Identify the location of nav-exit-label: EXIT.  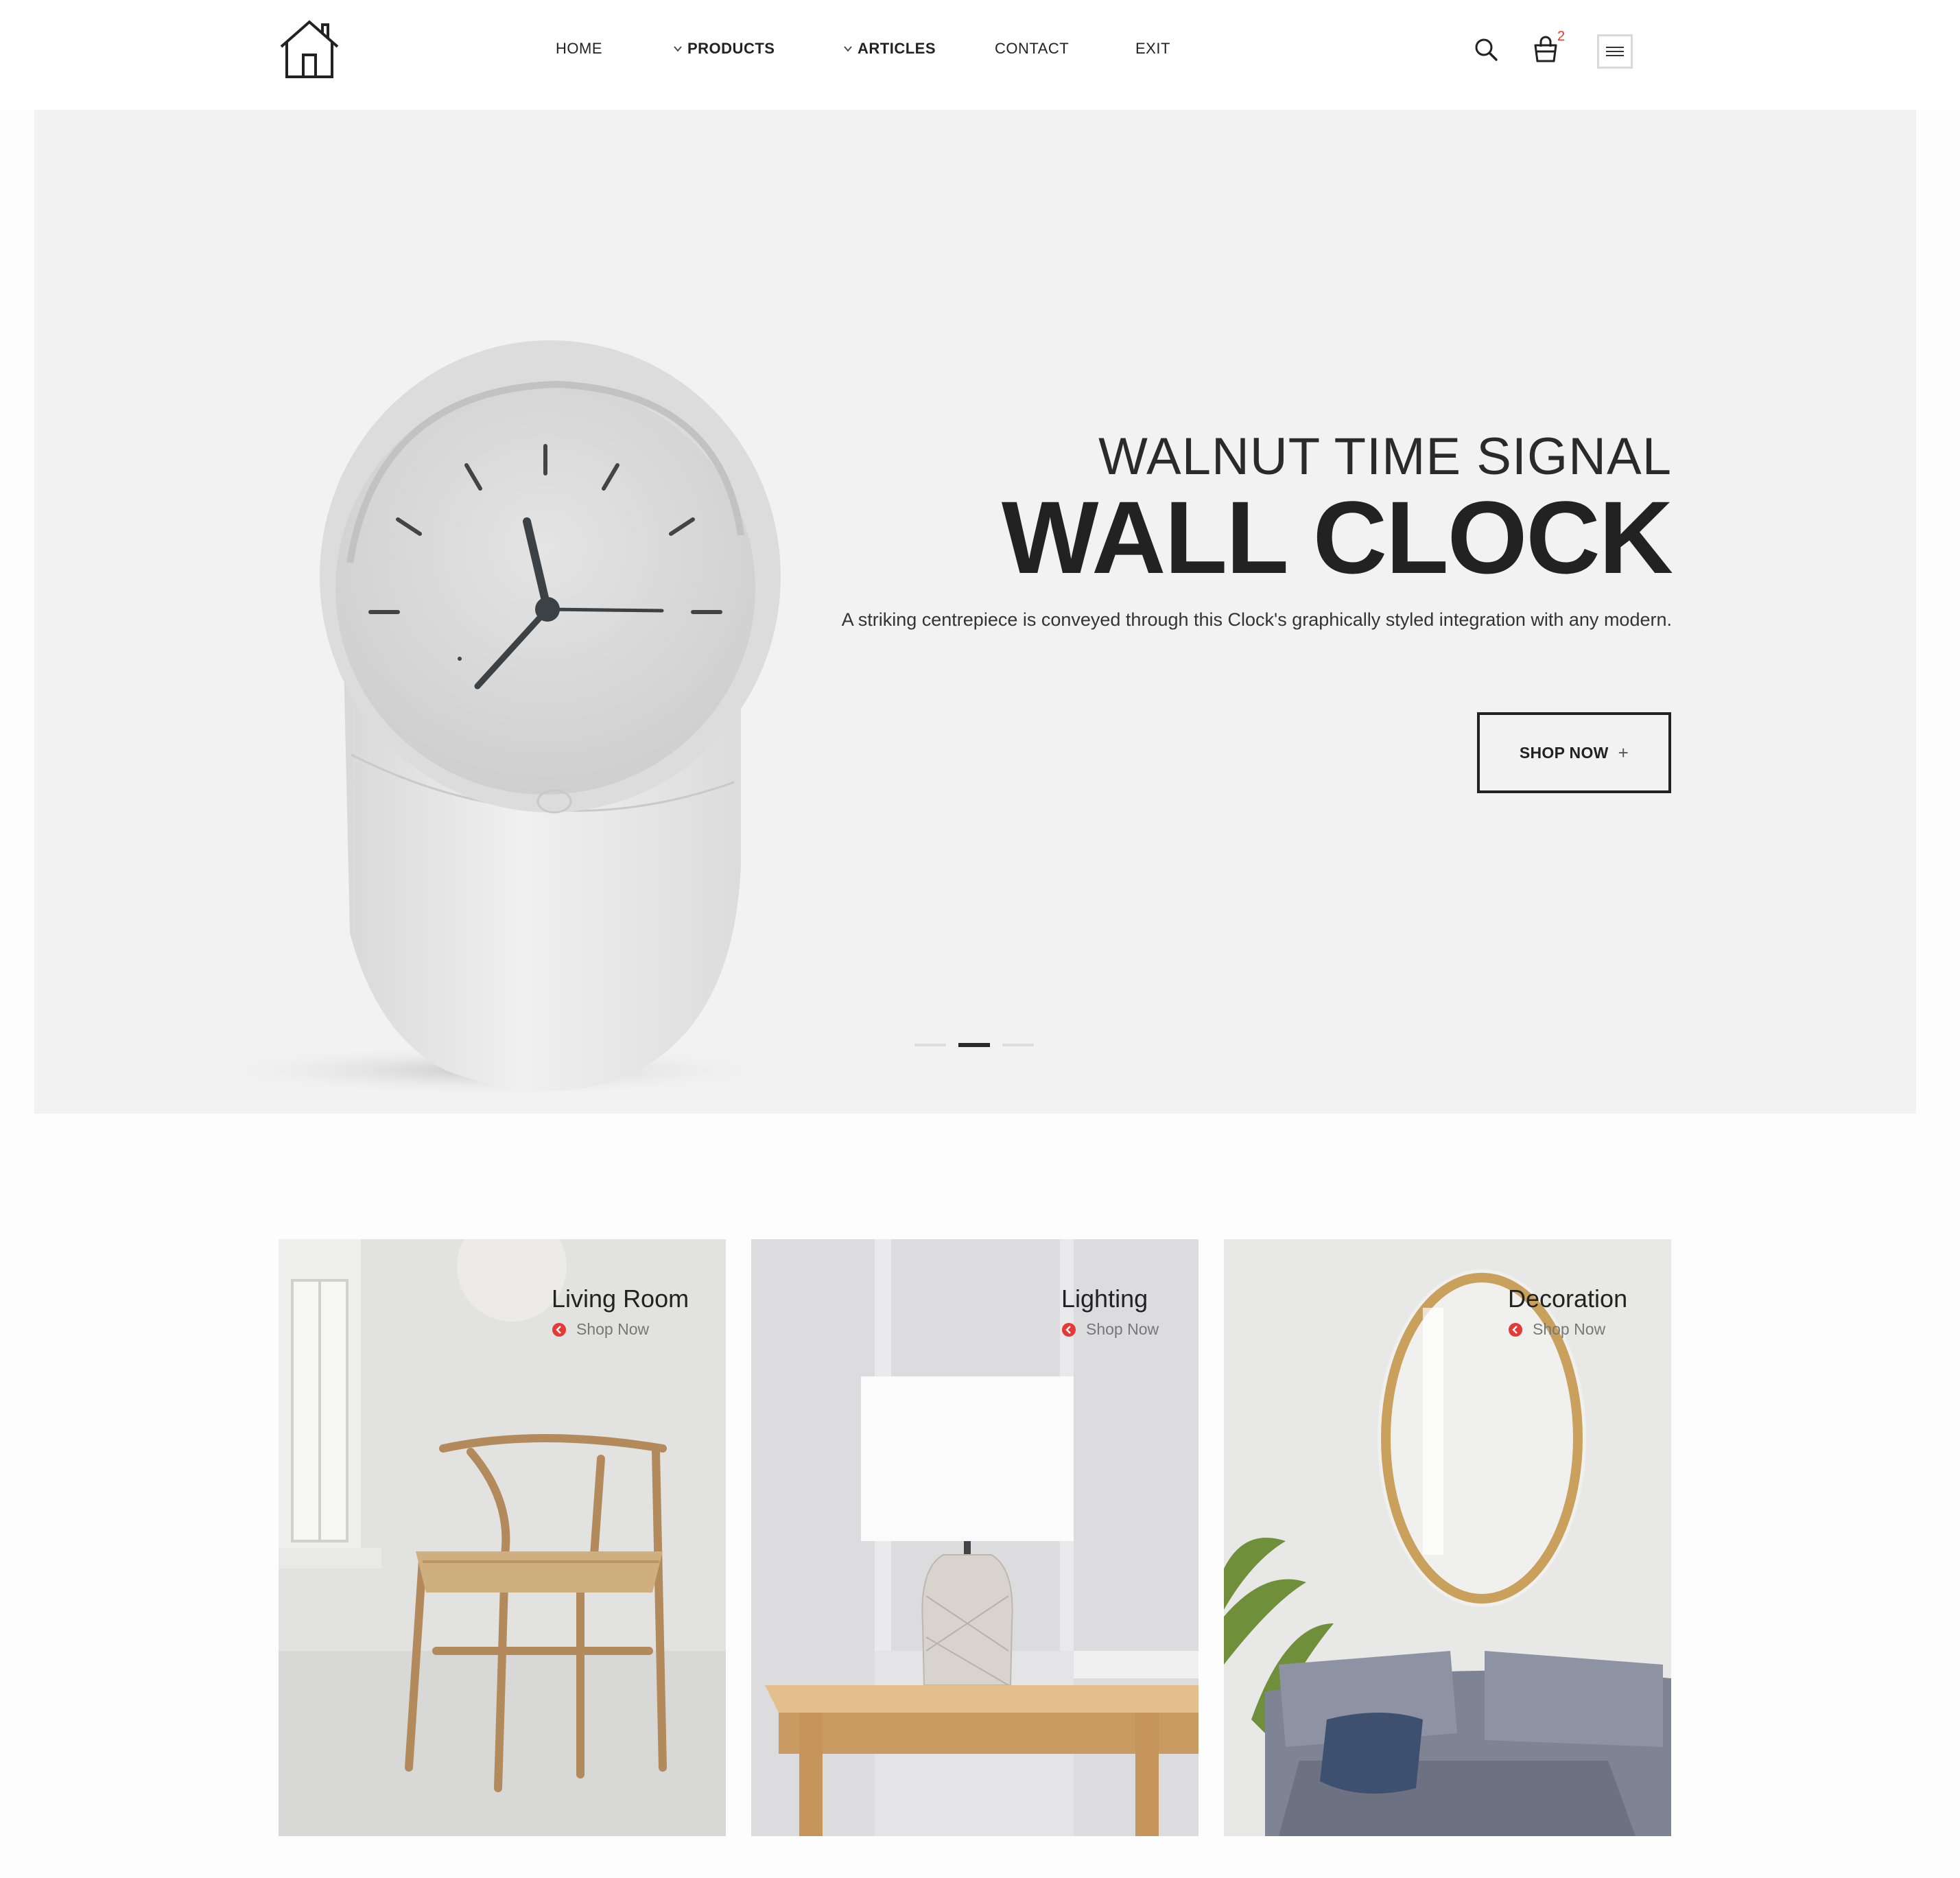
(1152, 48).